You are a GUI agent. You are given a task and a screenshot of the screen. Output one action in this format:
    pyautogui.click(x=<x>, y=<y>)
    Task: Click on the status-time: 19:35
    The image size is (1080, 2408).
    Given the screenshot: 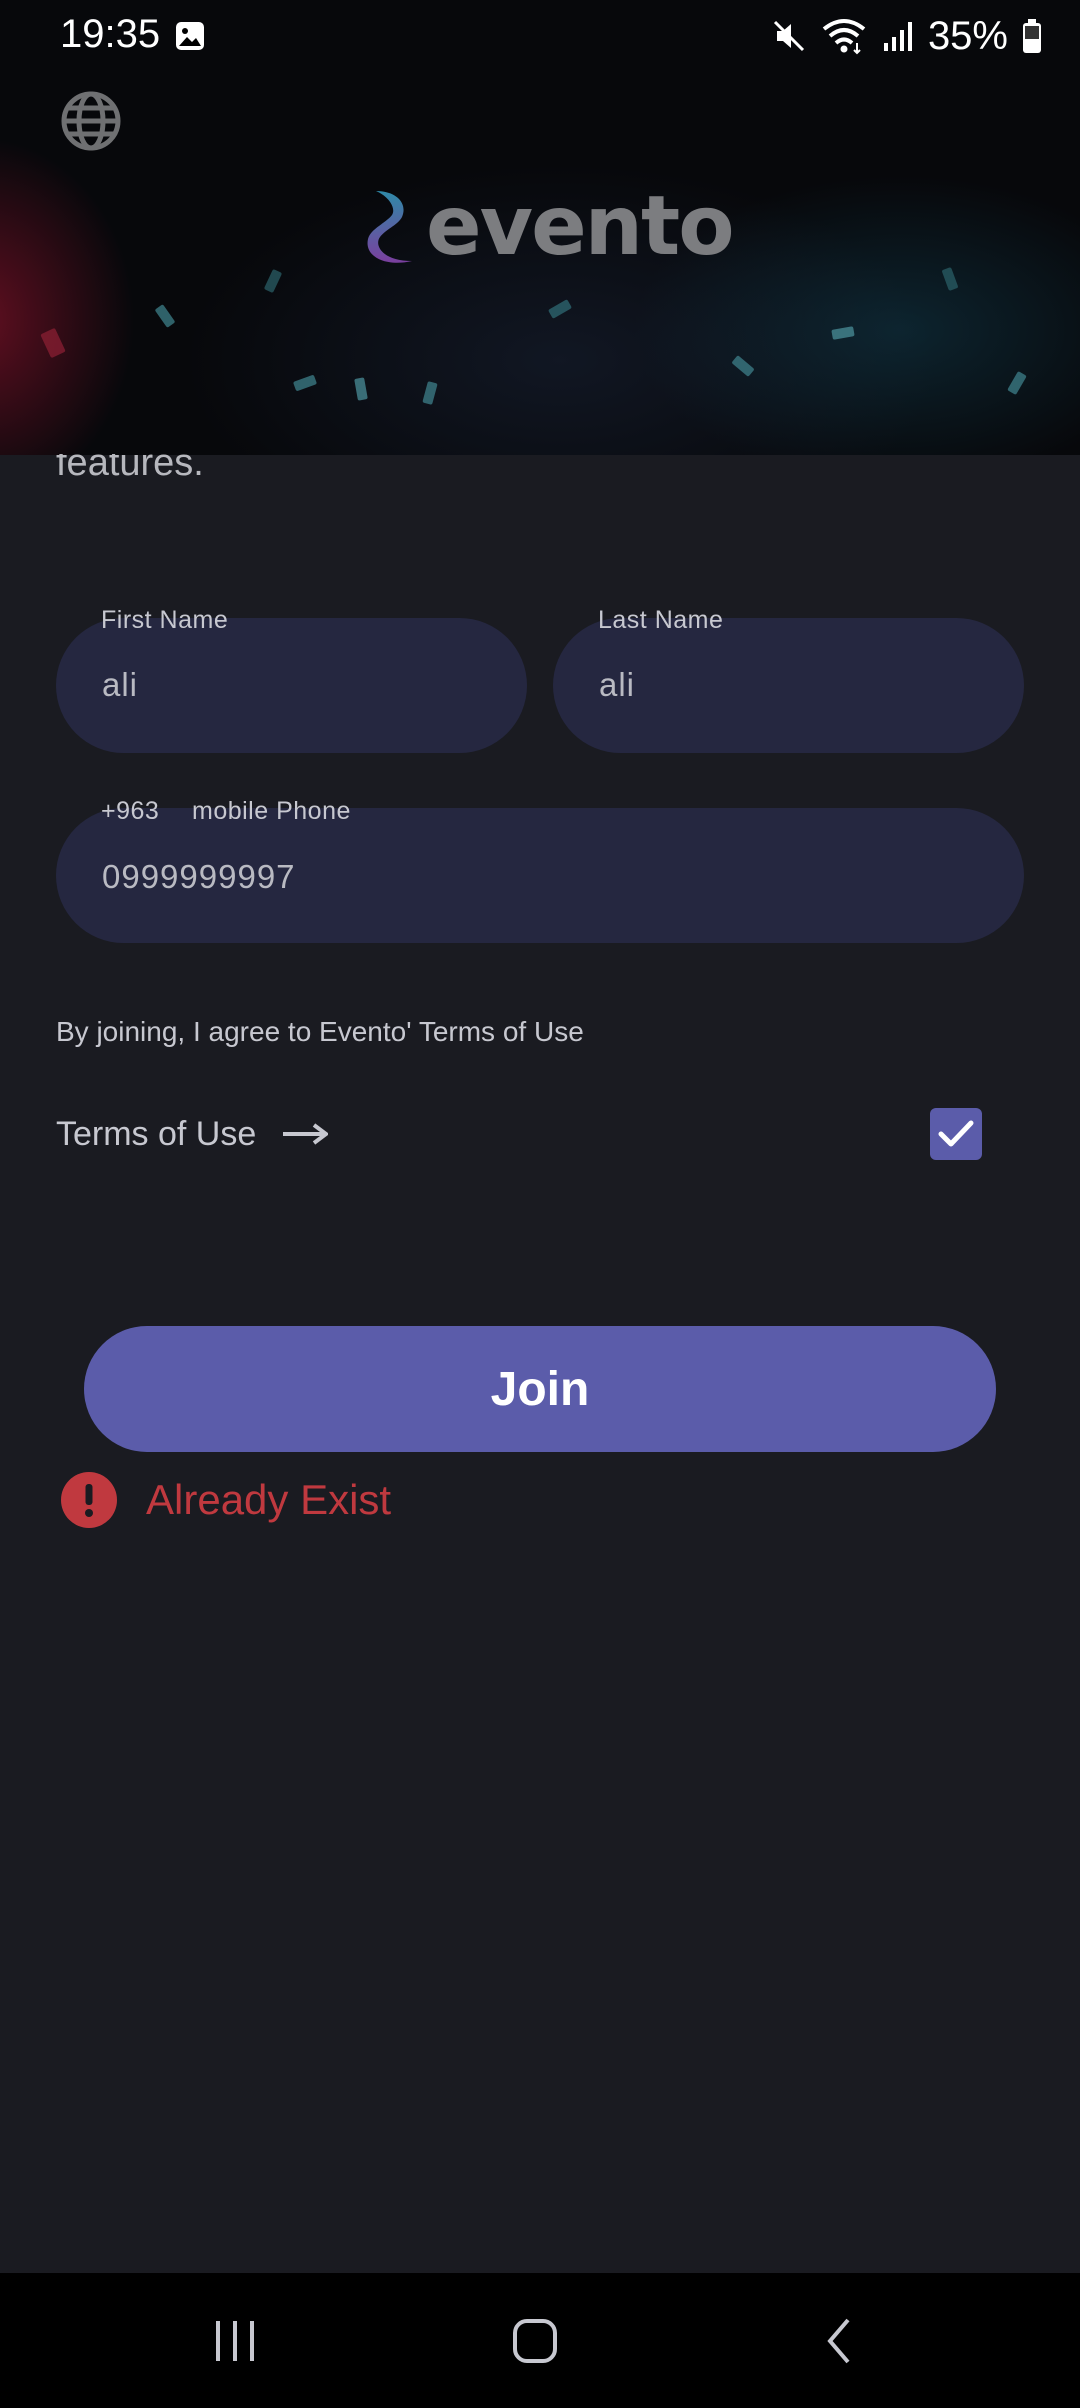 What is the action you would take?
    pyautogui.click(x=110, y=34)
    